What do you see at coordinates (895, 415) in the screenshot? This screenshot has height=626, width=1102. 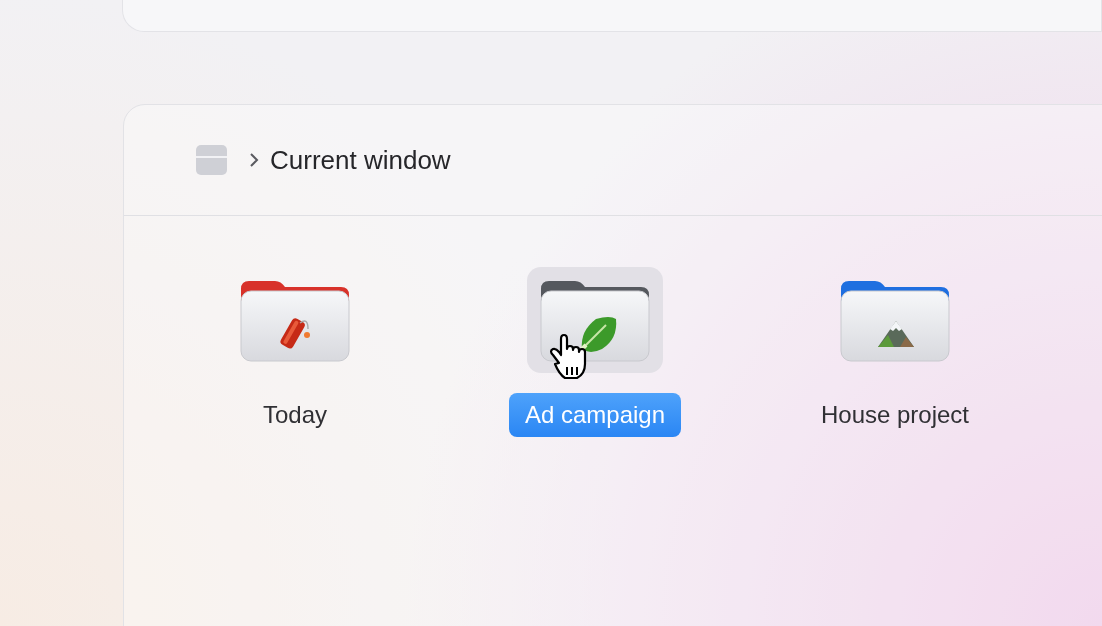 I see `folder-label: House project` at bounding box center [895, 415].